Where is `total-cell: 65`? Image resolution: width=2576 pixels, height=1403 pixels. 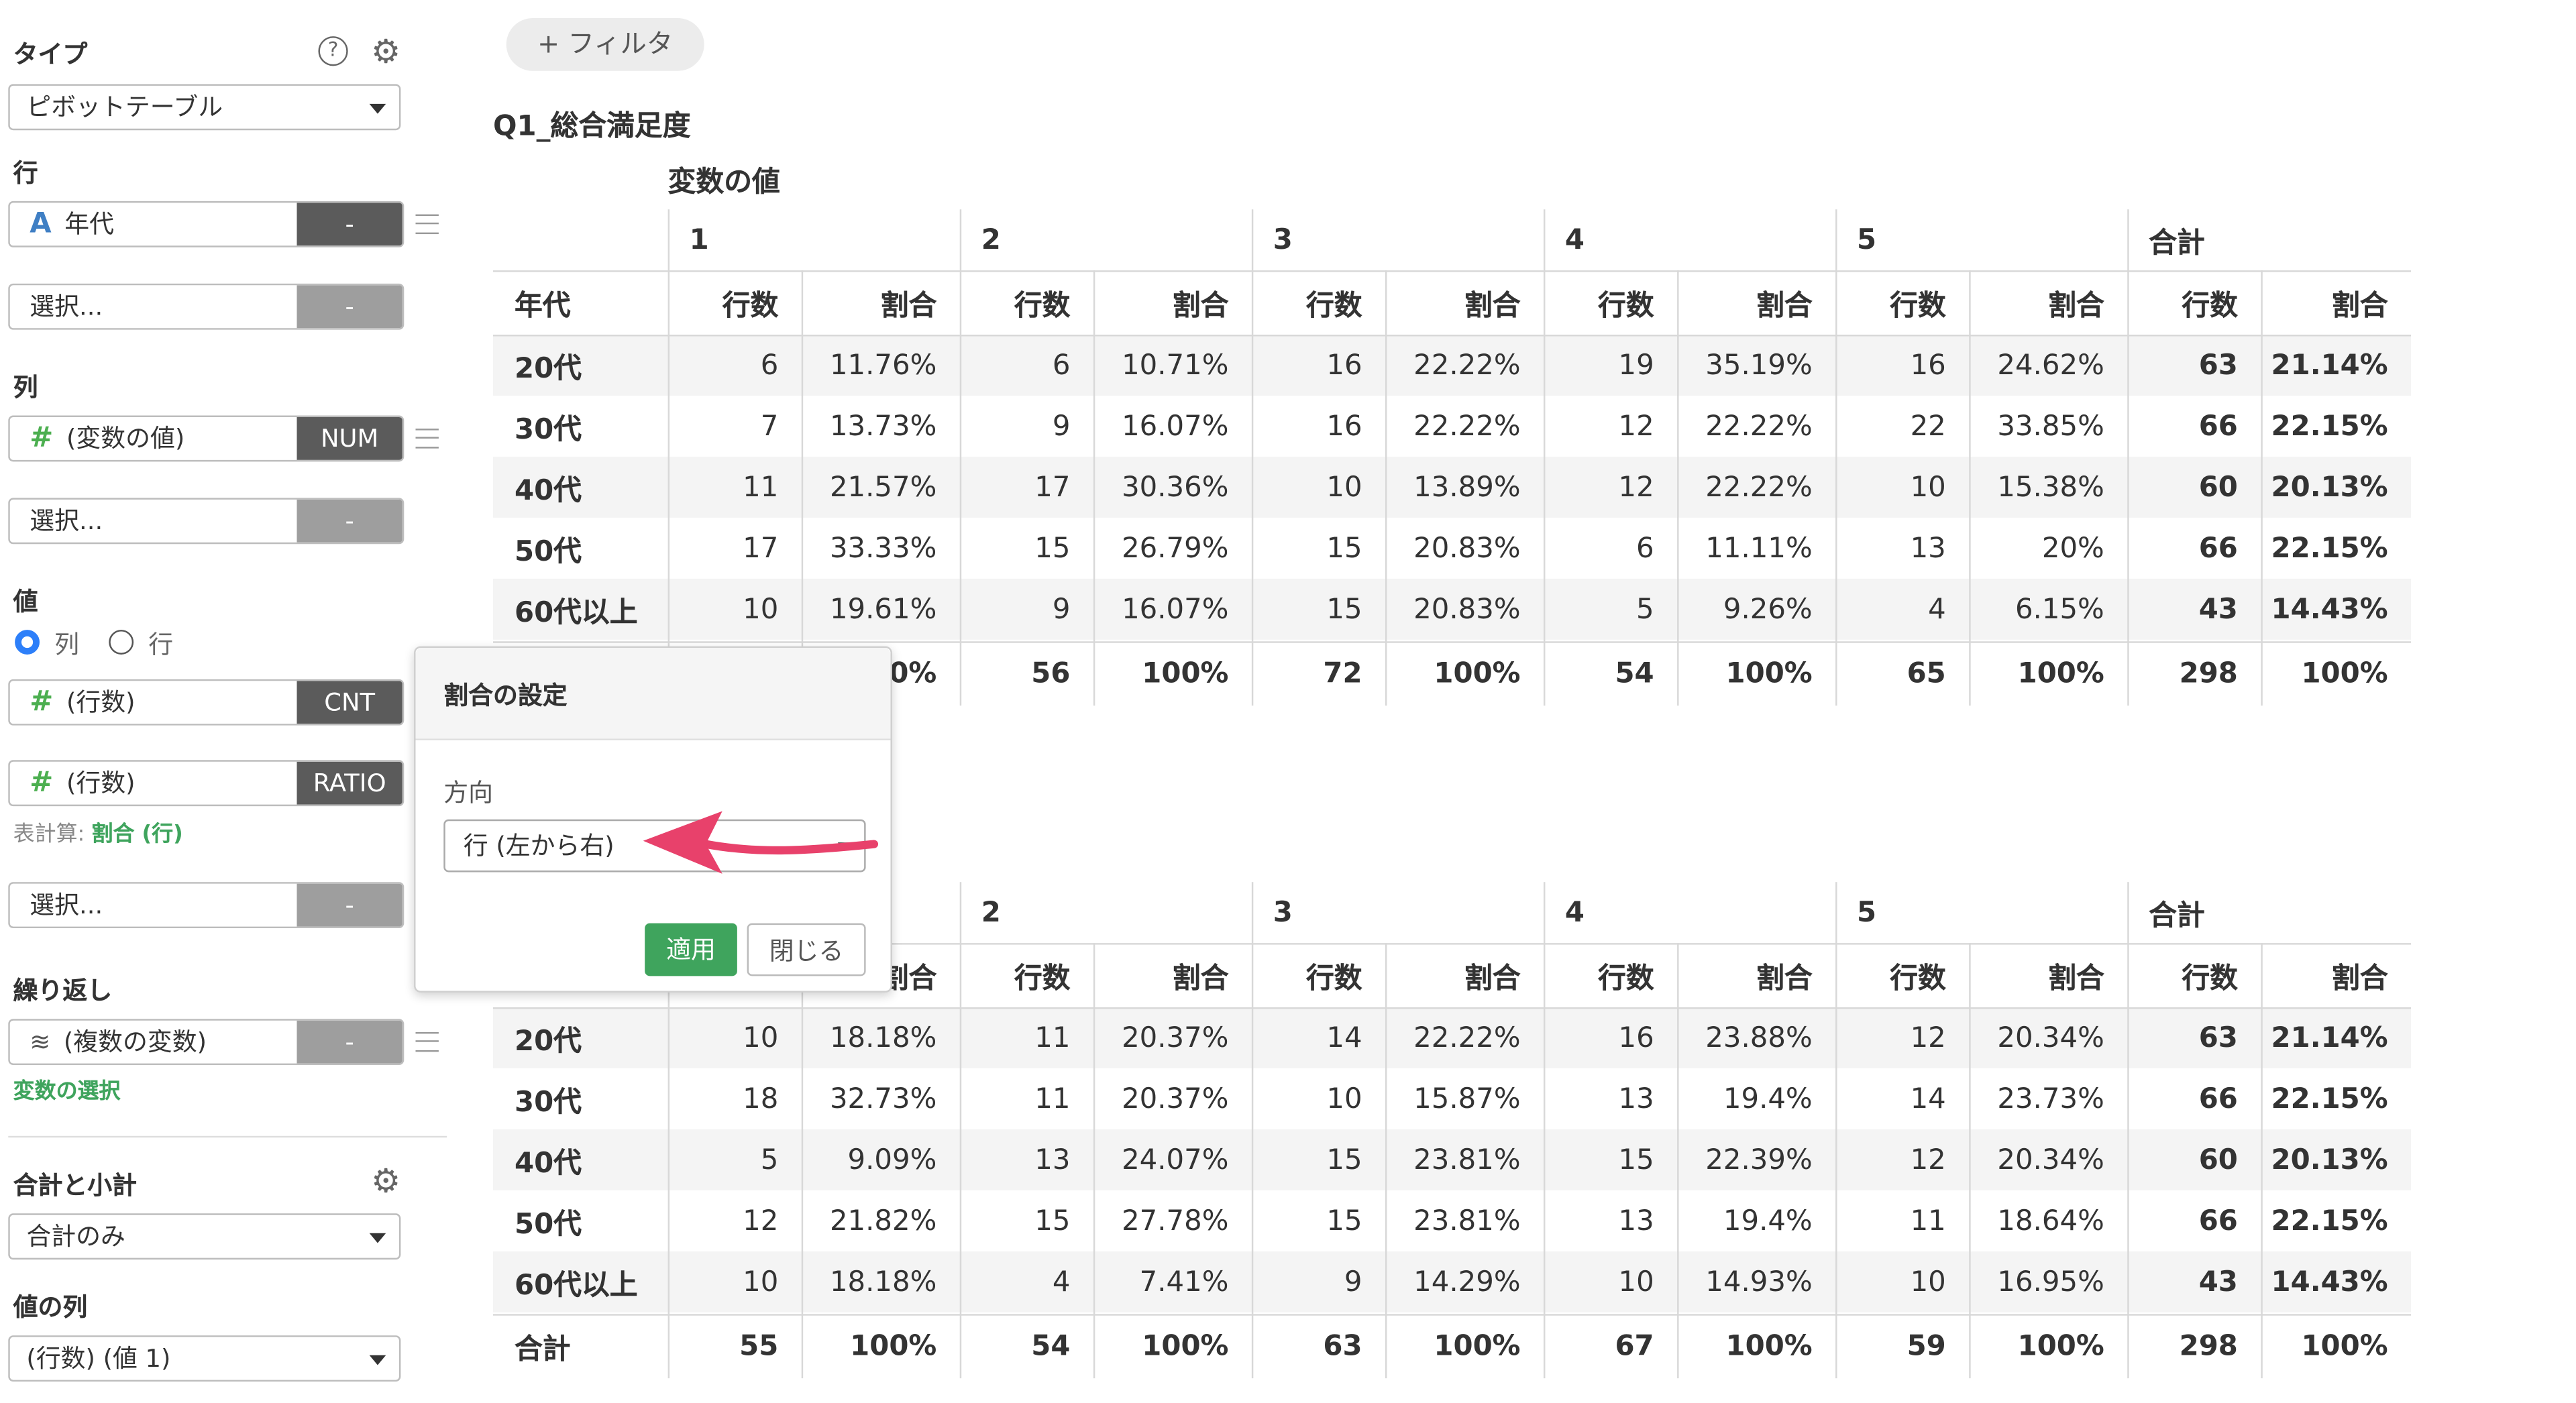
total-cell: 65 is located at coordinates (1926, 673).